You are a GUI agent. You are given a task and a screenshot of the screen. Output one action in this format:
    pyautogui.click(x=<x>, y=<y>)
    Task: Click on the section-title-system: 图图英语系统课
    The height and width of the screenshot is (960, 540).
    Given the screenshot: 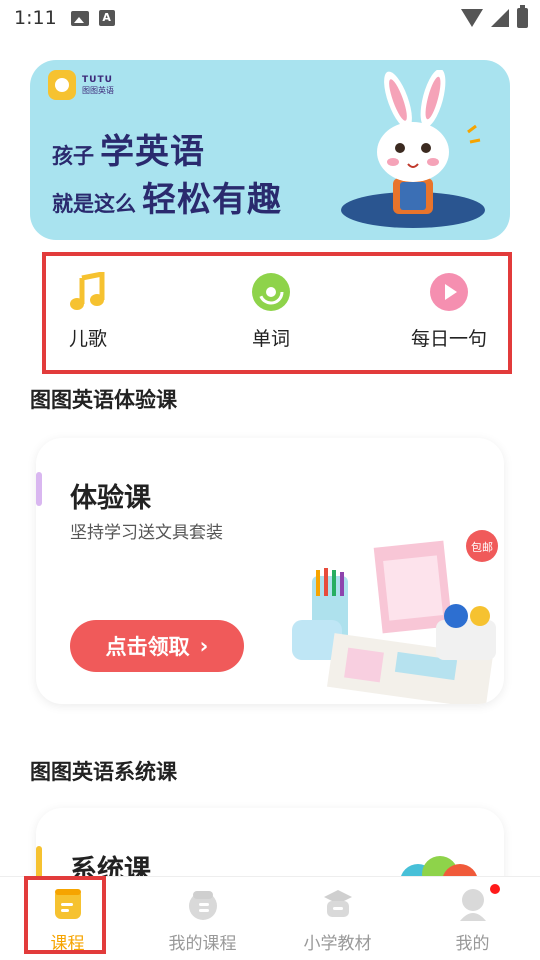 What is the action you would take?
    pyautogui.click(x=103, y=772)
    